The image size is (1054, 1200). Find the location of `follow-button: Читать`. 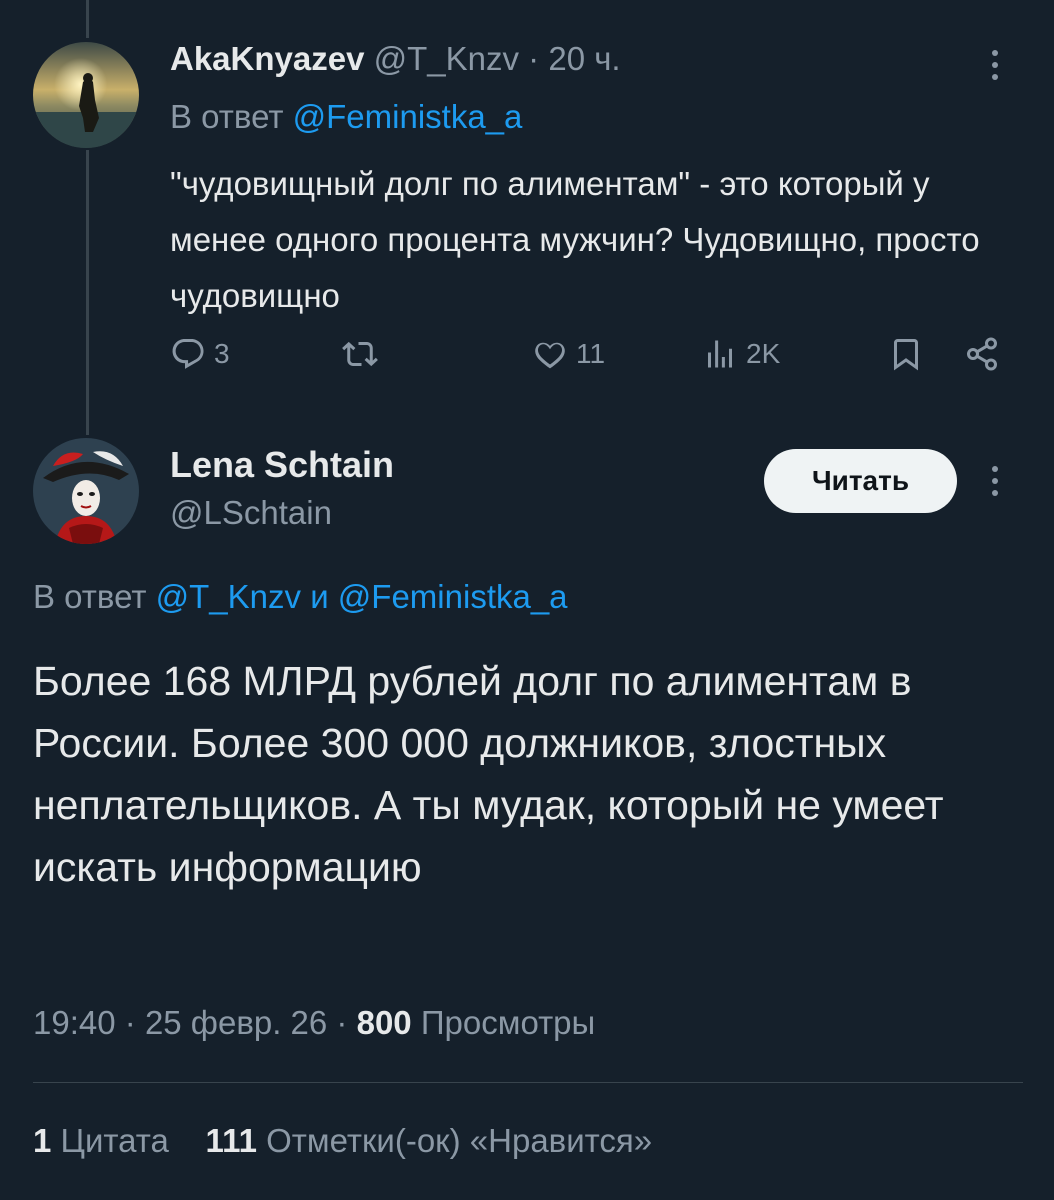

follow-button: Читать is located at coordinates (860, 481).